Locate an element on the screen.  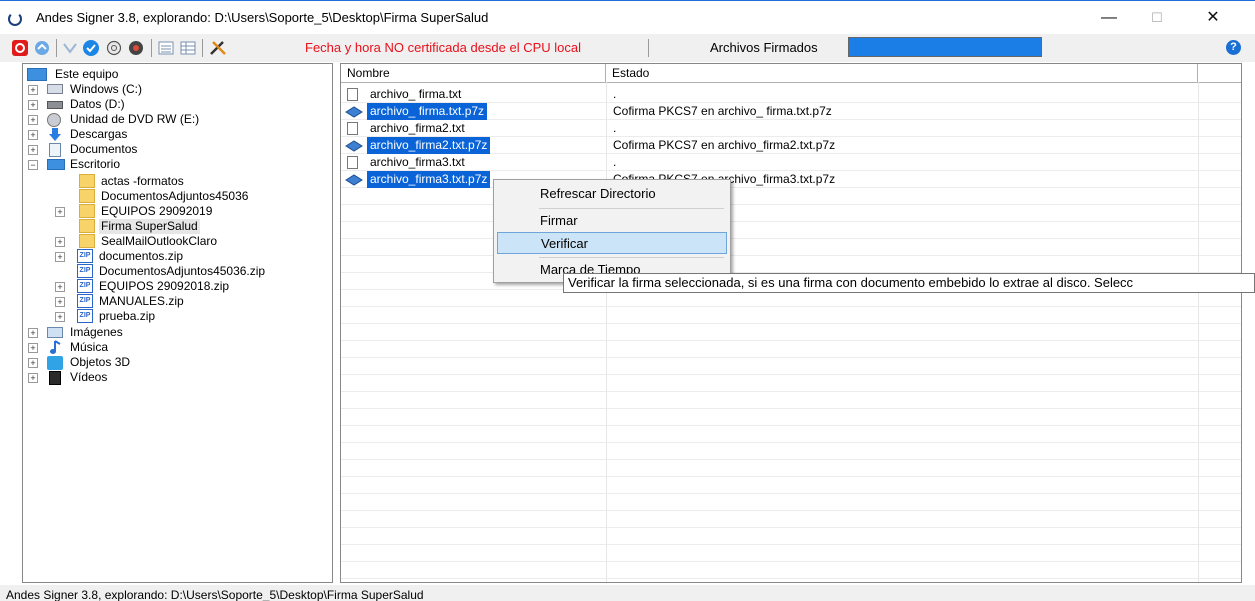
column-header-estado: Estado is located at coordinates (902, 73).